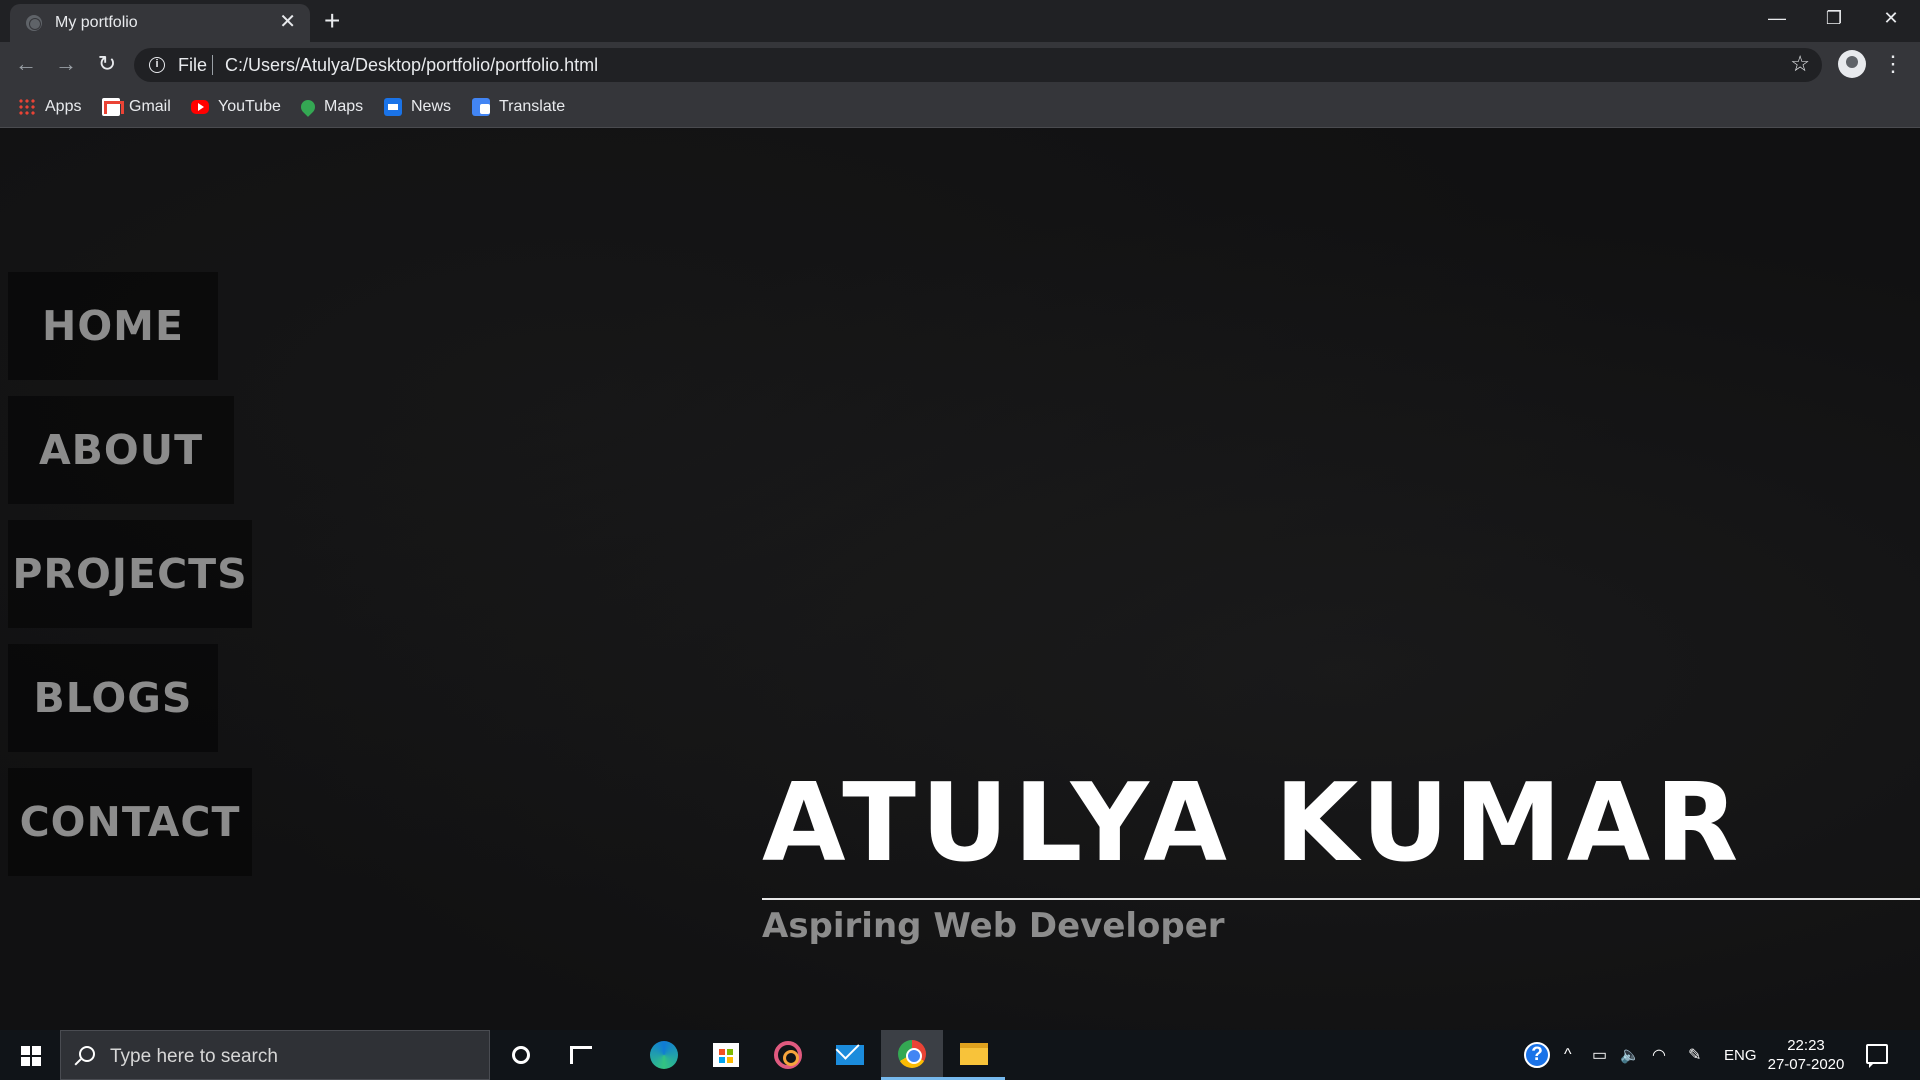 The height and width of the screenshot is (1080, 1920). Describe the element at coordinates (308, 107) in the screenshot. I see `maps-icon` at that location.